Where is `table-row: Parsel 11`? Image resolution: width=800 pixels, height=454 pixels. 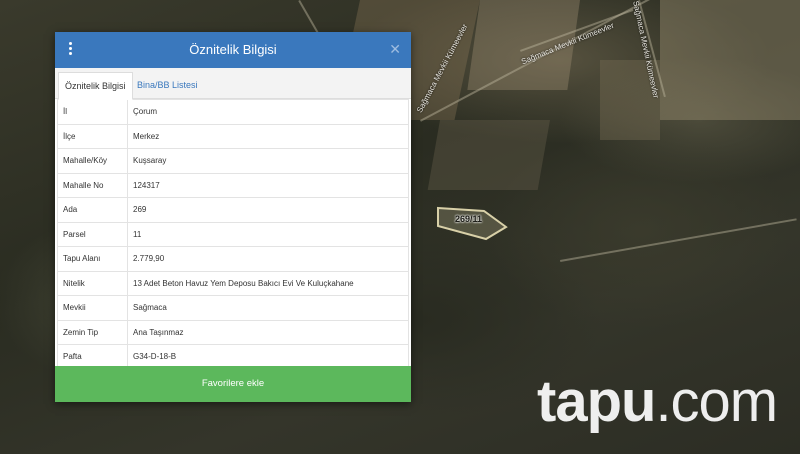 table-row: Parsel 11 is located at coordinates (233, 234).